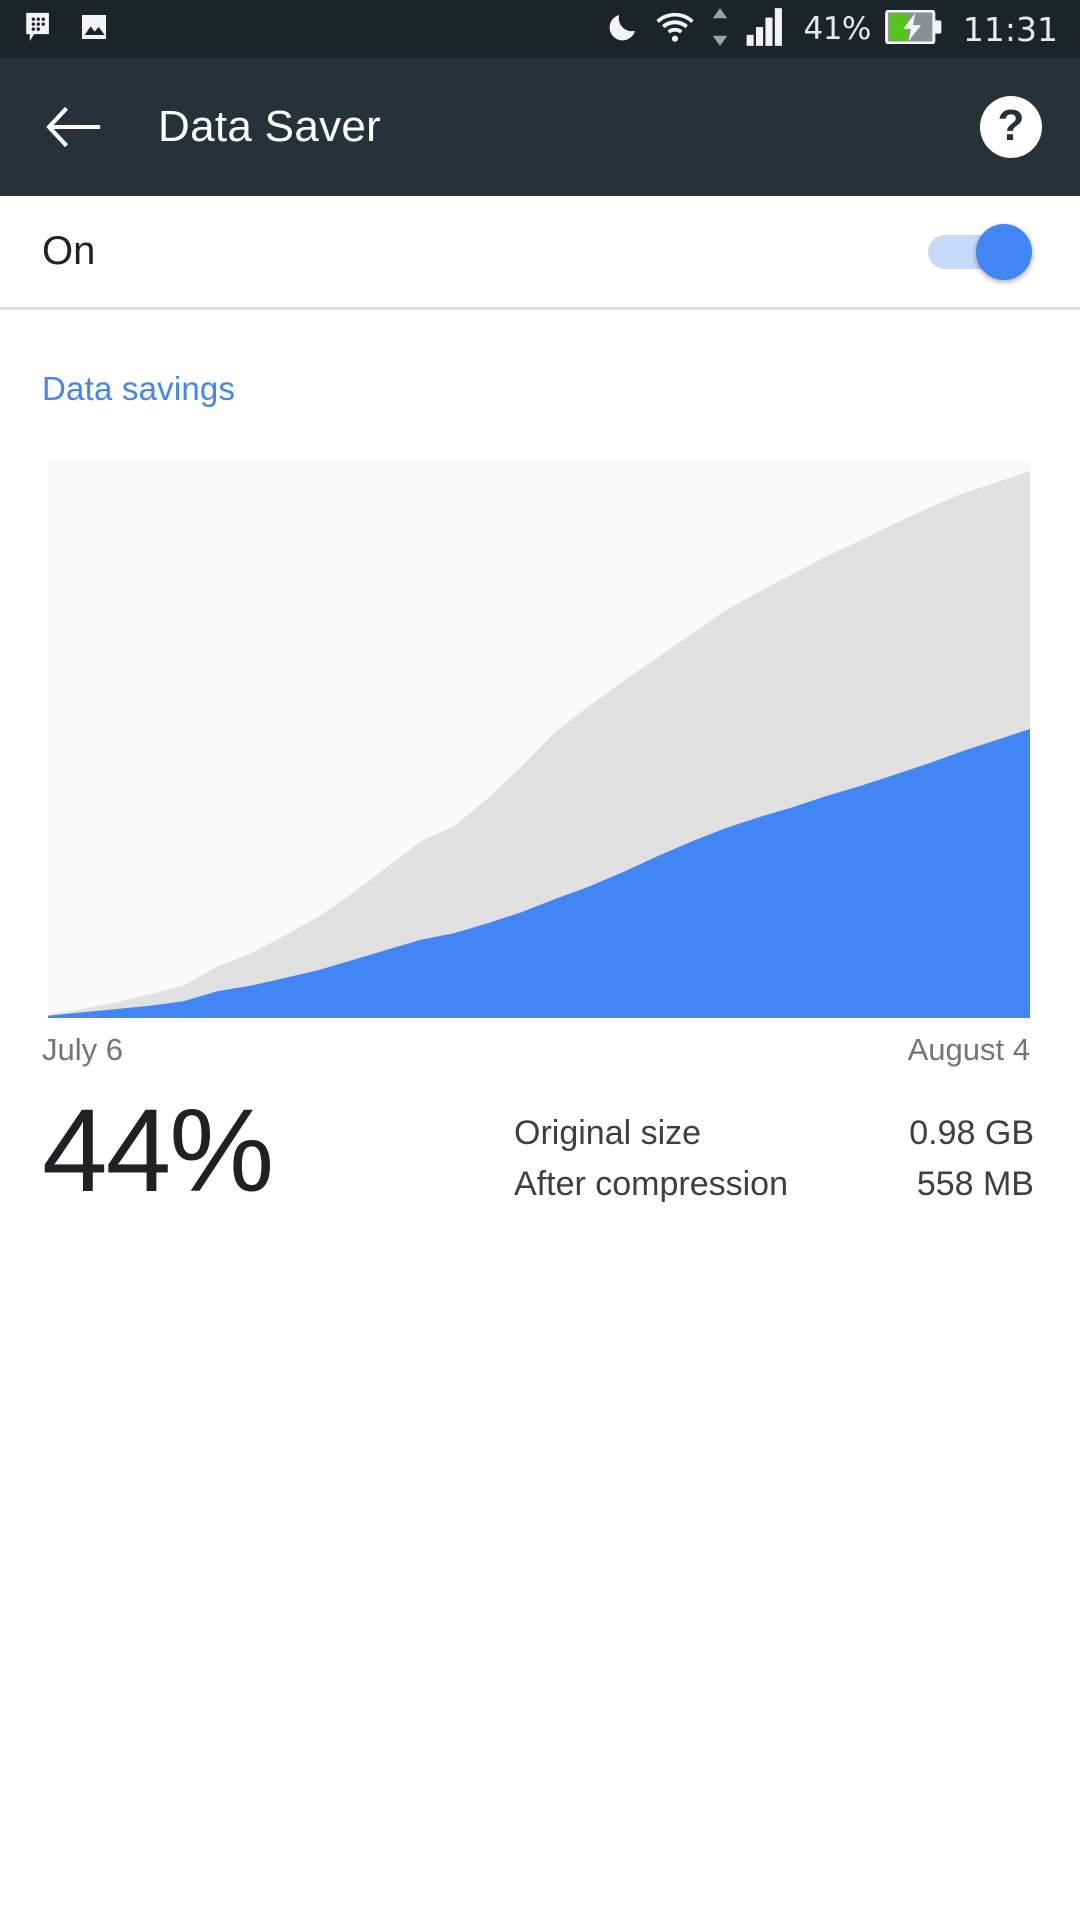  Describe the element at coordinates (651, 1184) in the screenshot. I see `stat-label: After compression` at that location.